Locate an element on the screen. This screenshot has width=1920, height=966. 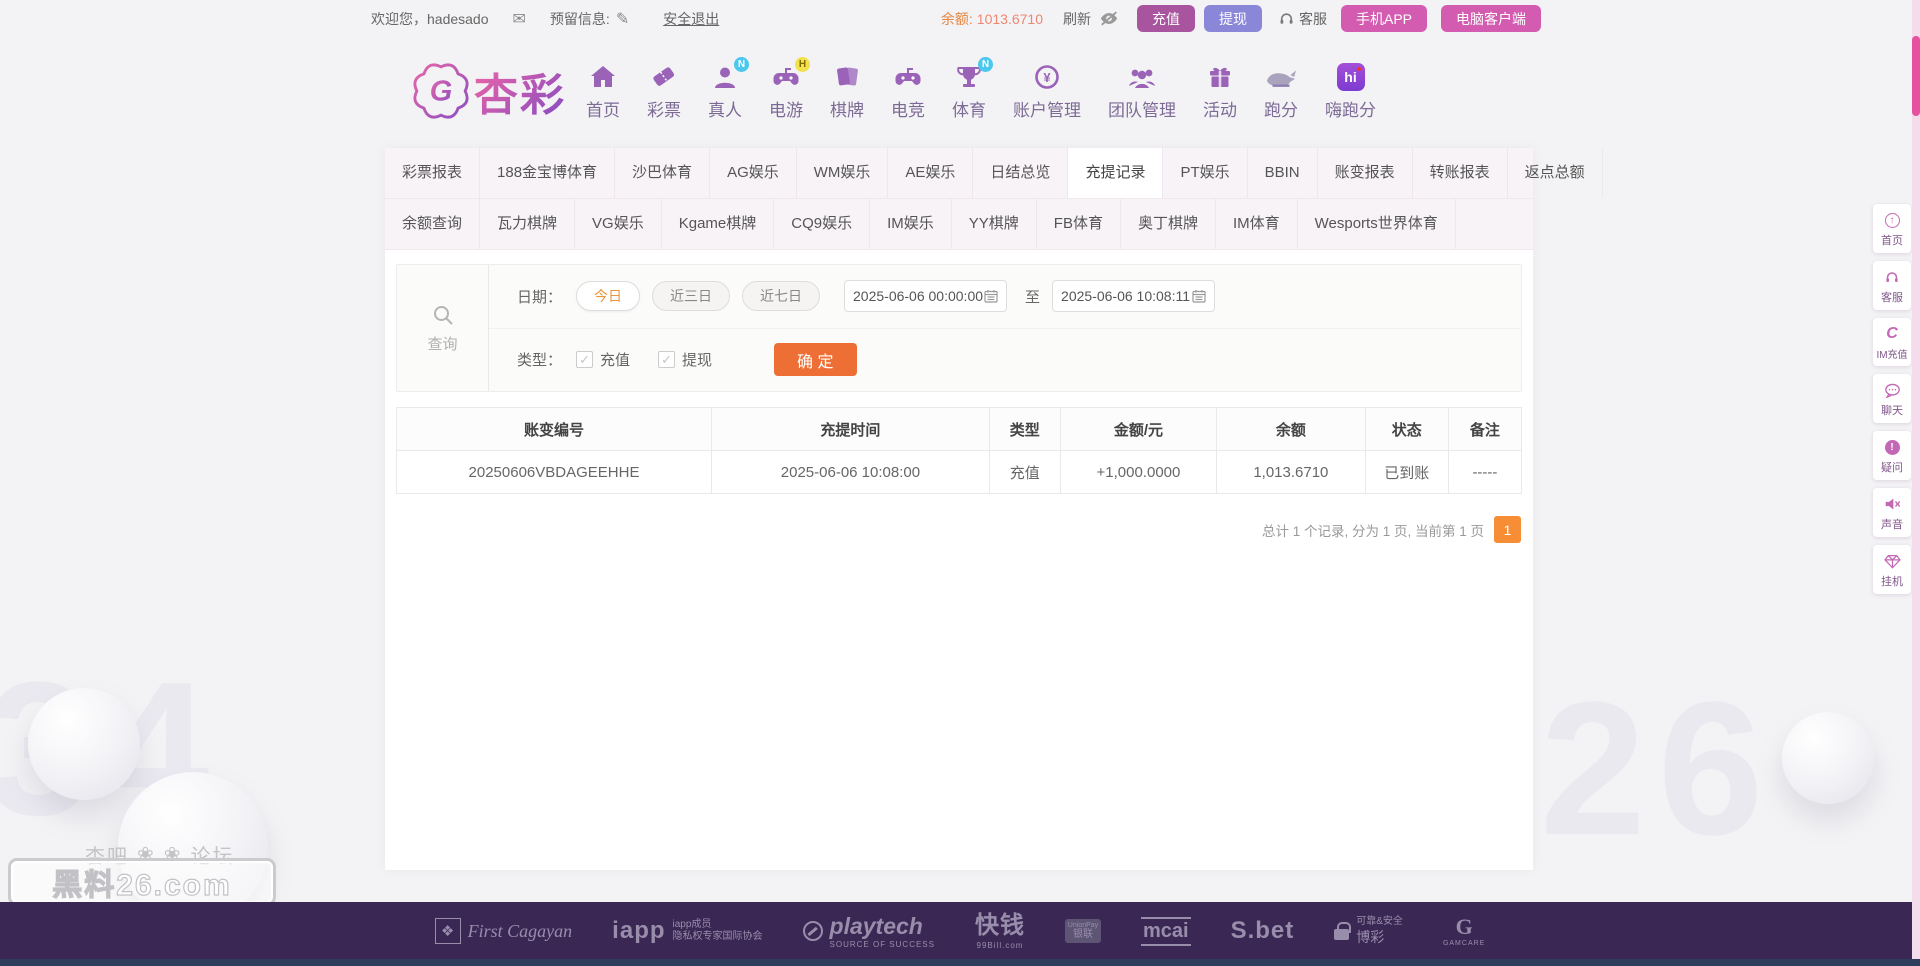
vertical-scrollbar-track is located at coordinates (1916, 483).